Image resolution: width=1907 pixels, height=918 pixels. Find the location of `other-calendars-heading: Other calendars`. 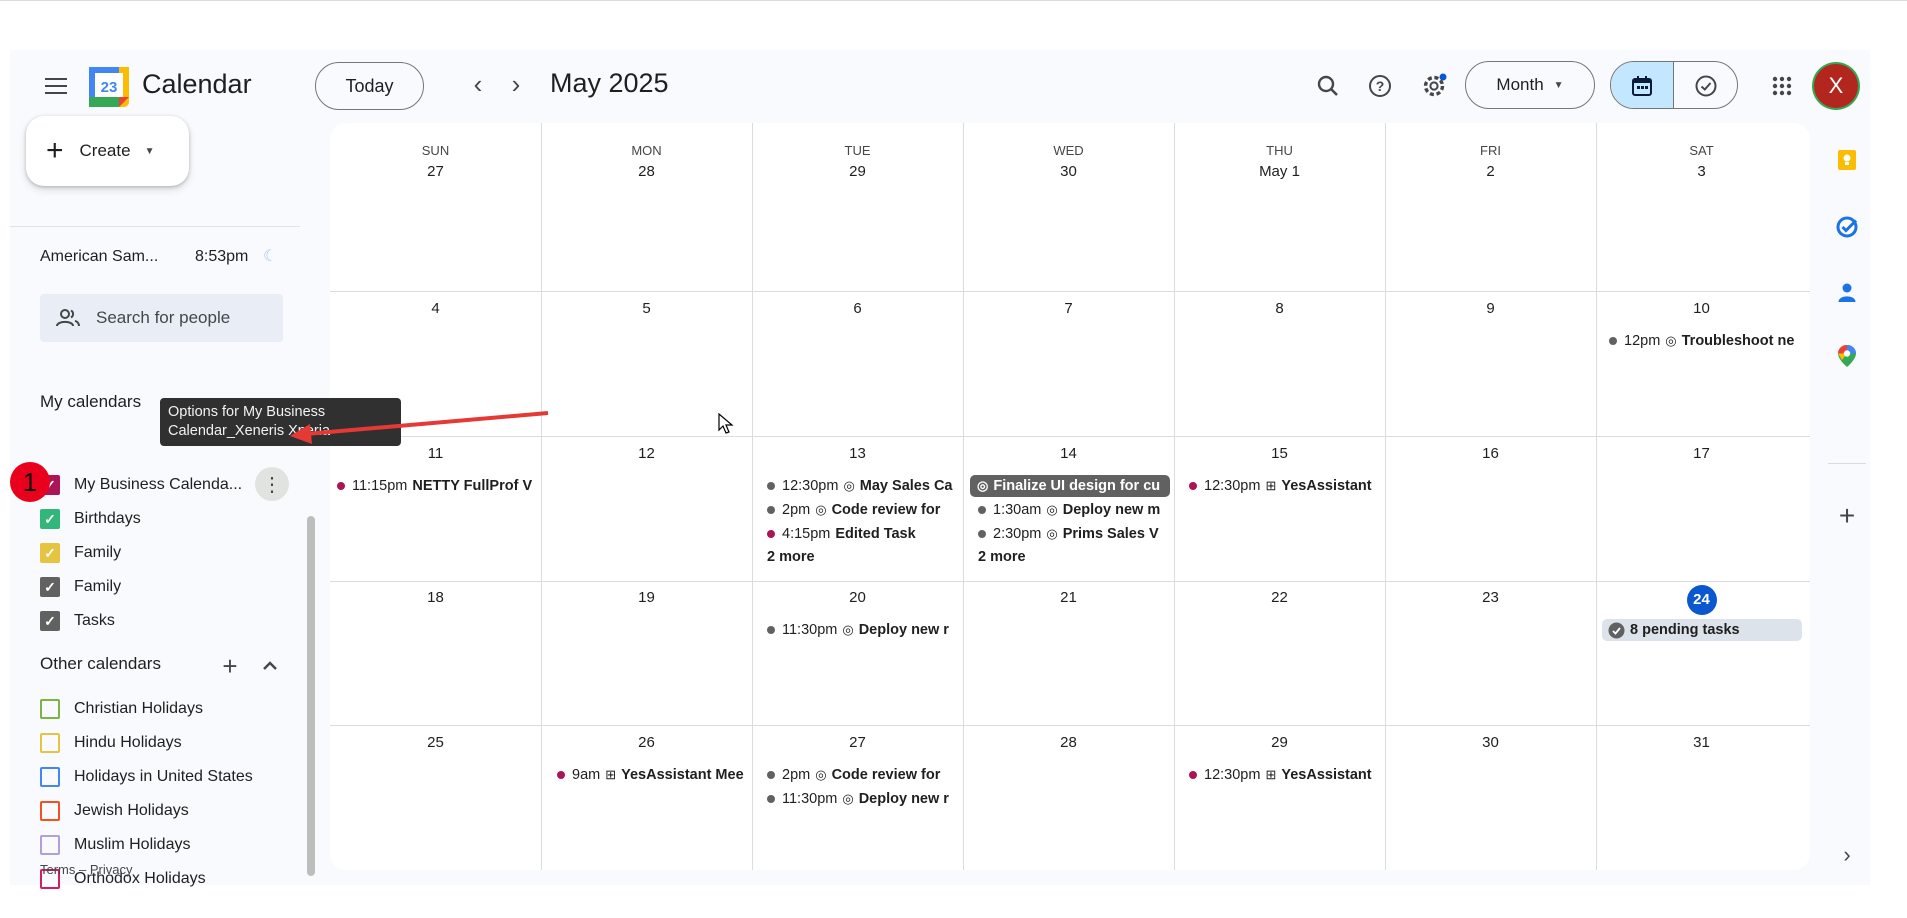

other-calendars-heading: Other calendars is located at coordinates (100, 664).